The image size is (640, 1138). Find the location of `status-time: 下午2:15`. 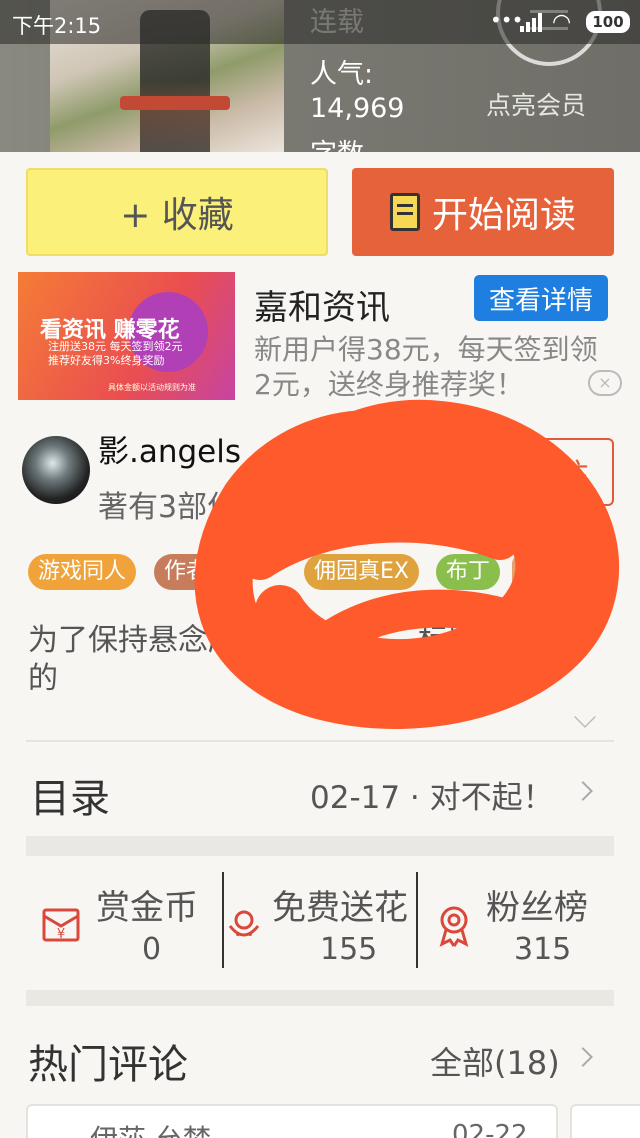

status-time: 下午2:15 is located at coordinates (57, 26).